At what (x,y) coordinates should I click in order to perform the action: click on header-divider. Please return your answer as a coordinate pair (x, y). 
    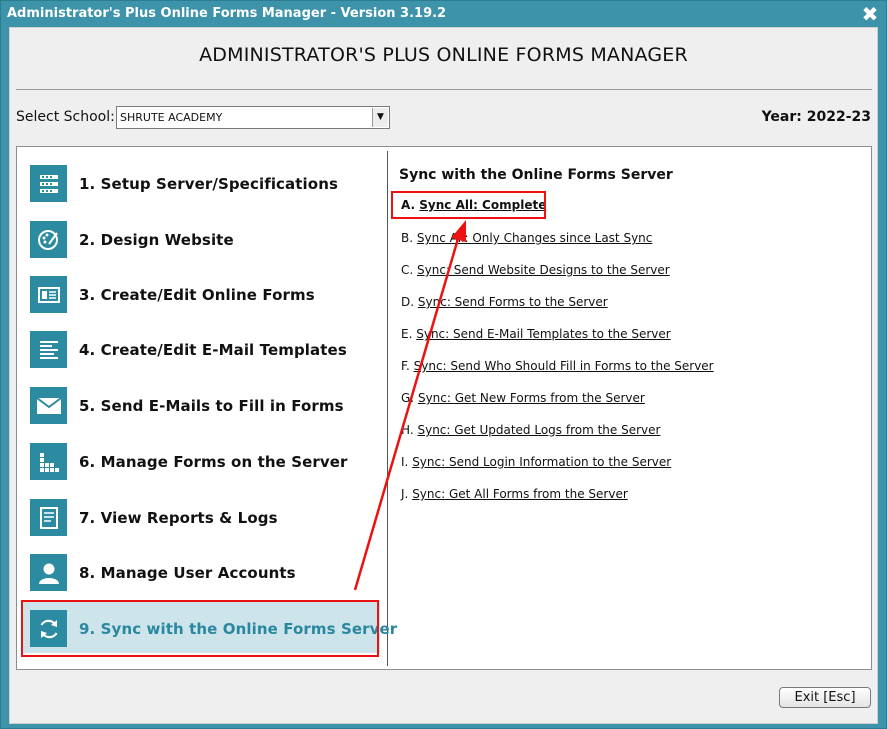
    Looking at the image, I should click on (444, 89).